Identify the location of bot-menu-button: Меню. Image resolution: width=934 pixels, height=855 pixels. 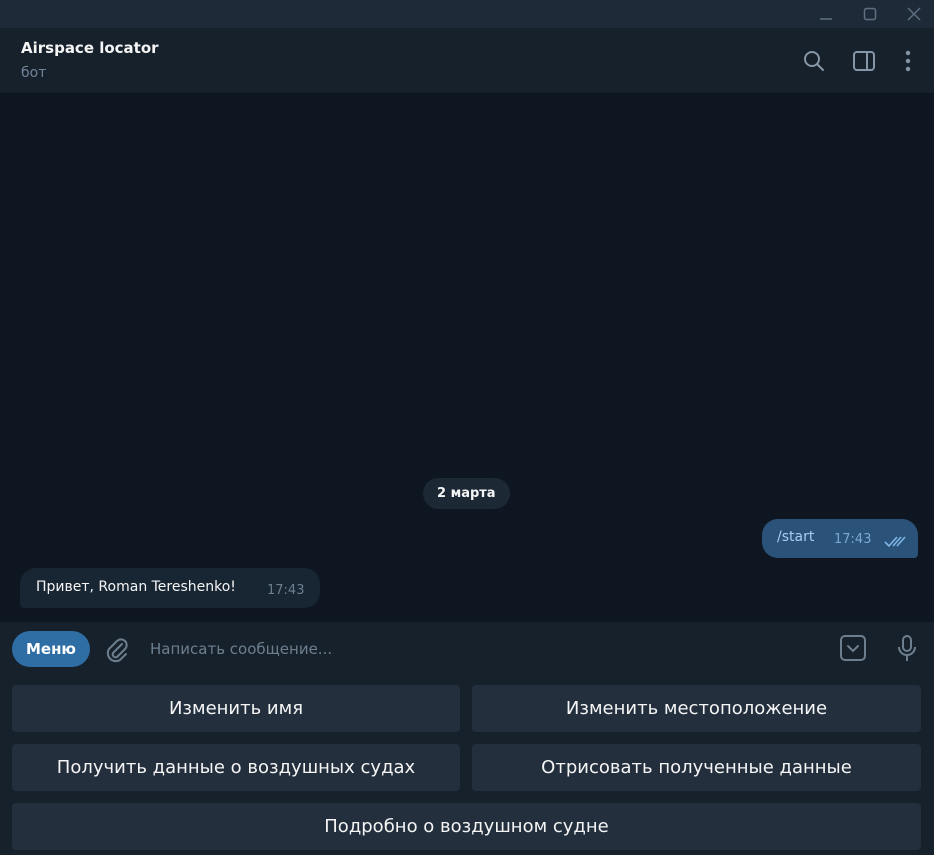
(51, 649).